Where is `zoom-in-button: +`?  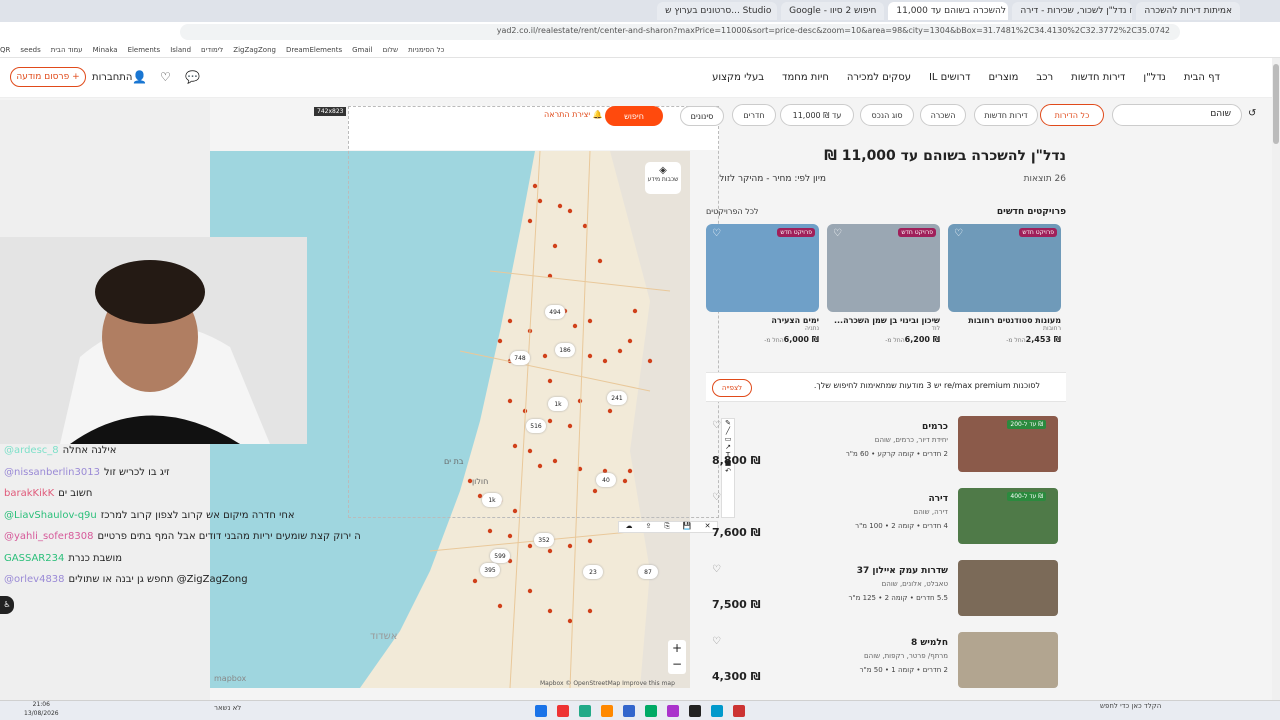 zoom-in-button: + is located at coordinates (677, 648).